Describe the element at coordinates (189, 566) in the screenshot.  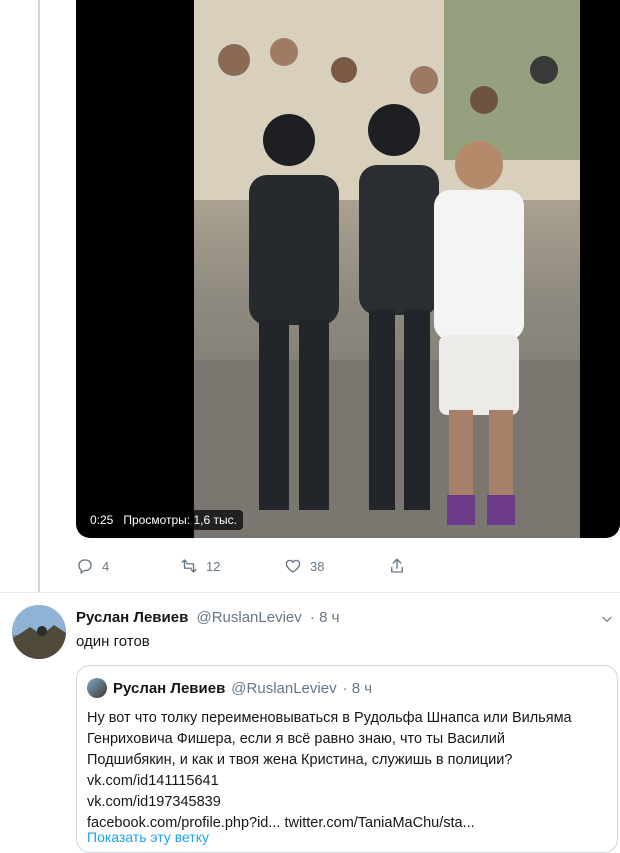
I see `retweet-icon` at that location.